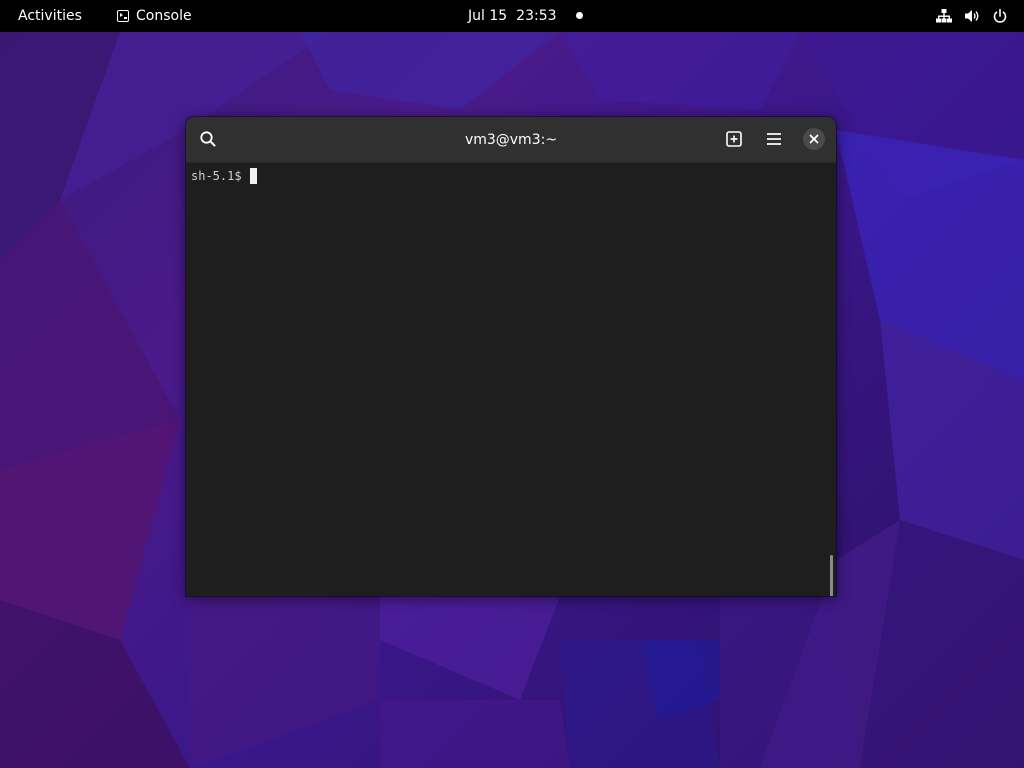 Image resolution: width=1024 pixels, height=768 pixels. Describe the element at coordinates (164, 16) in the screenshot. I see `app-name-label: Console` at that location.